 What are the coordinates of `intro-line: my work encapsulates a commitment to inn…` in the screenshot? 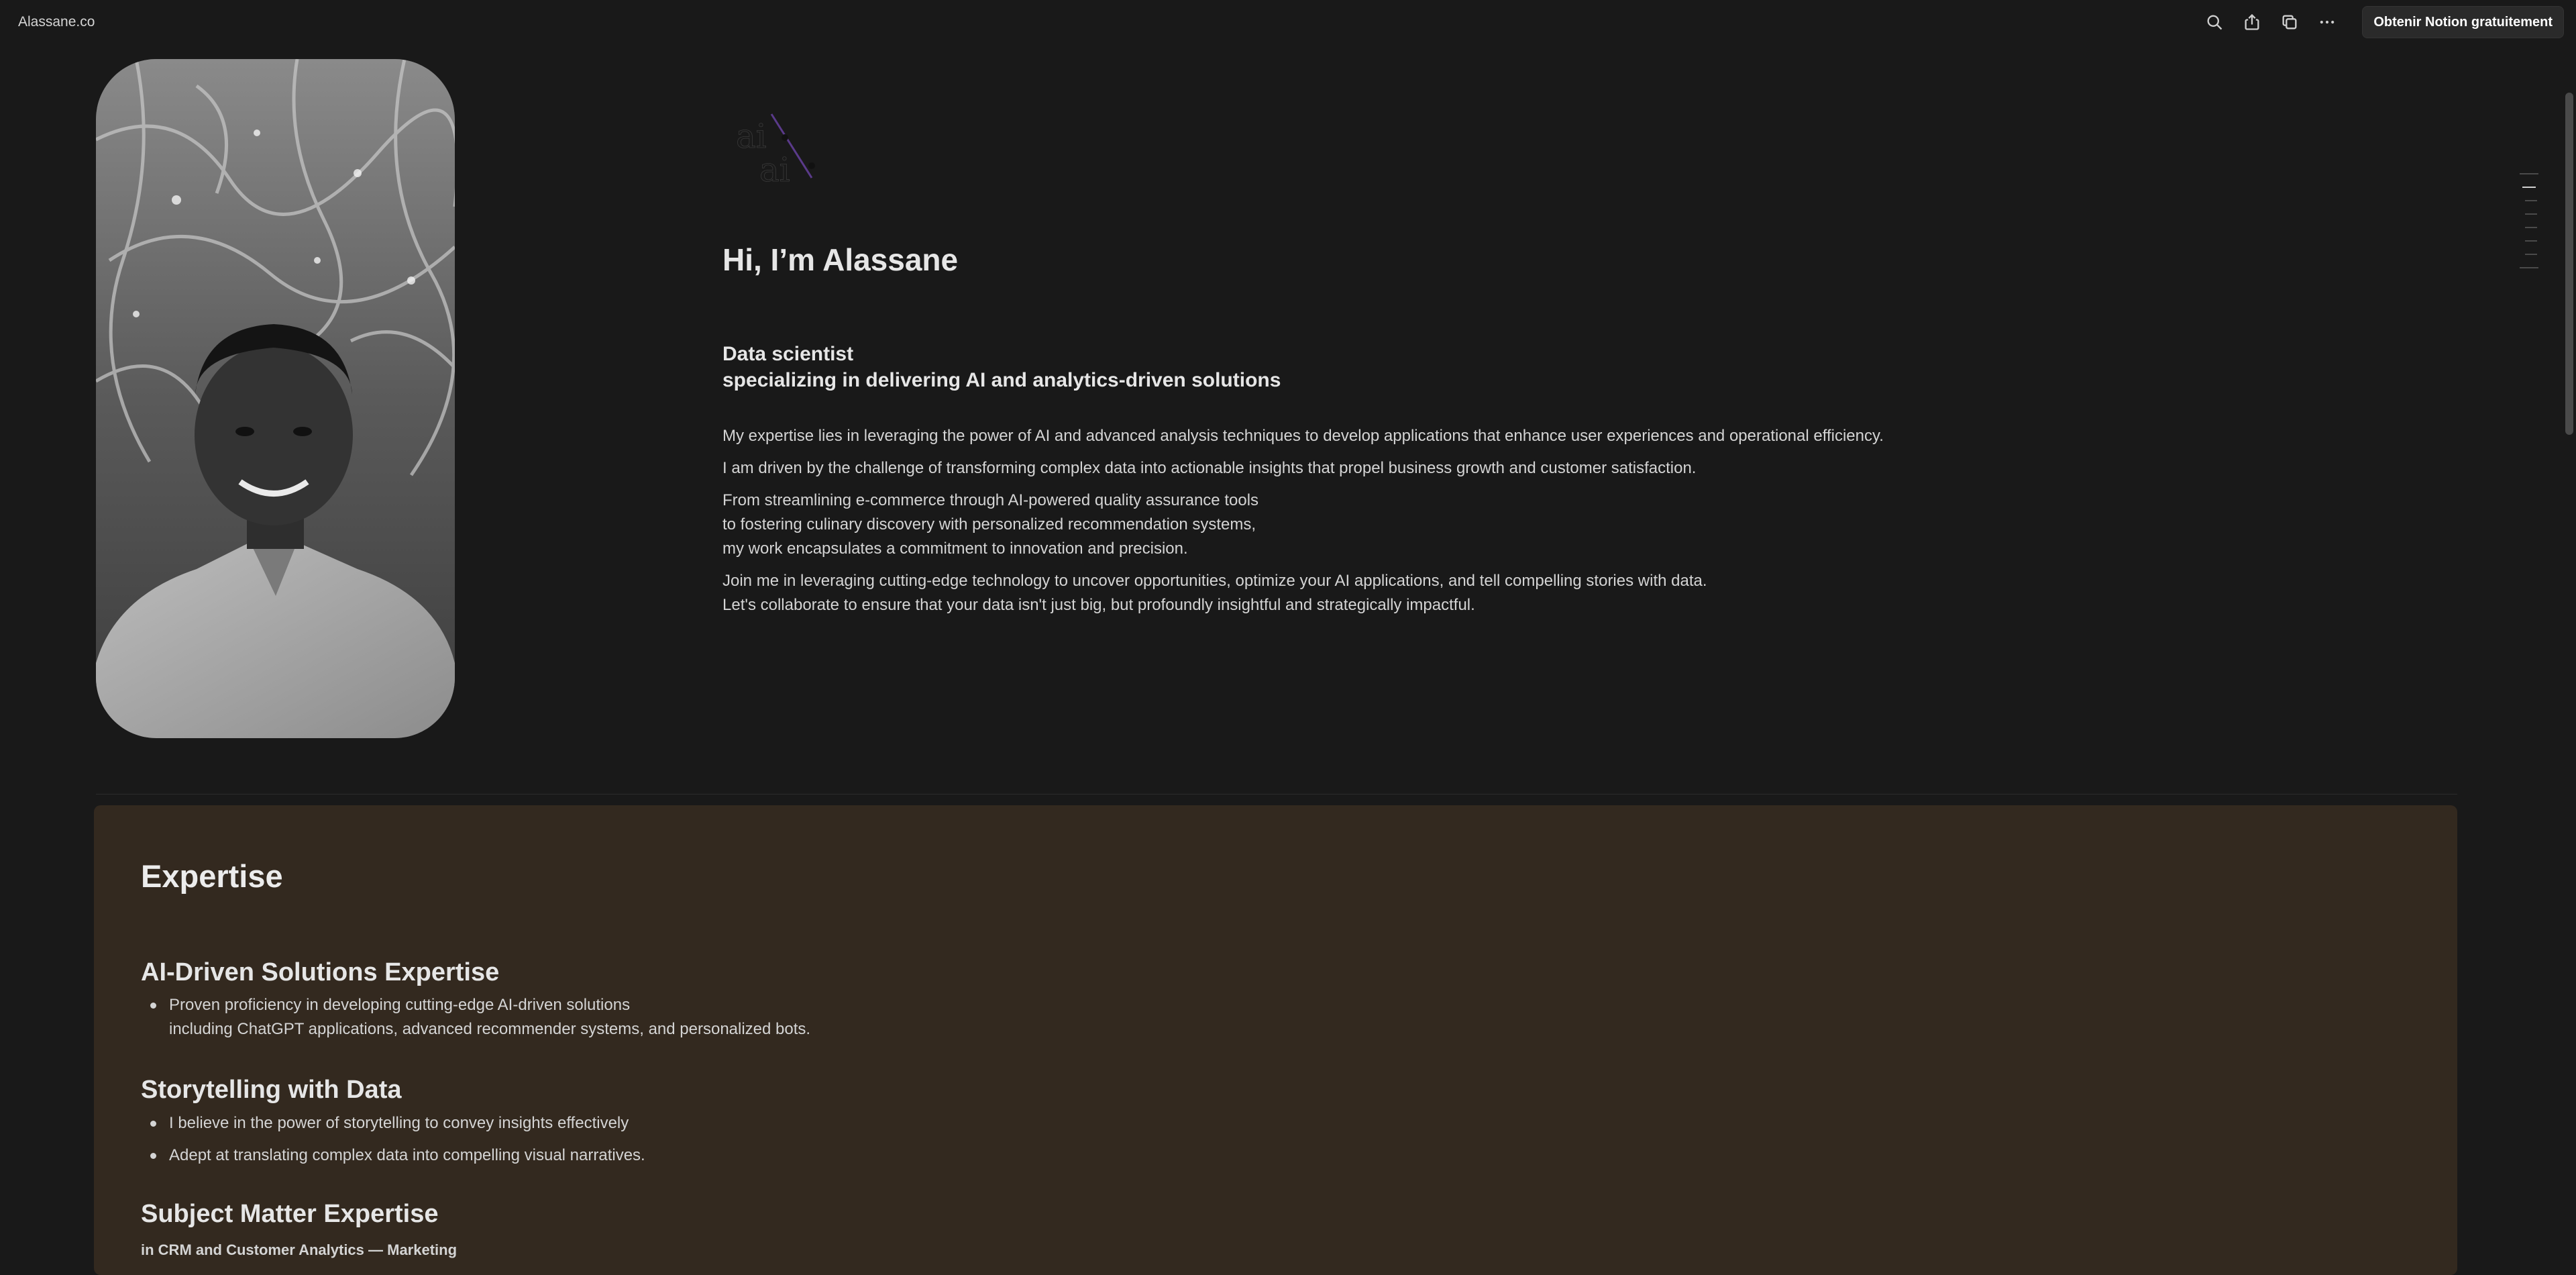 It's located at (955, 549).